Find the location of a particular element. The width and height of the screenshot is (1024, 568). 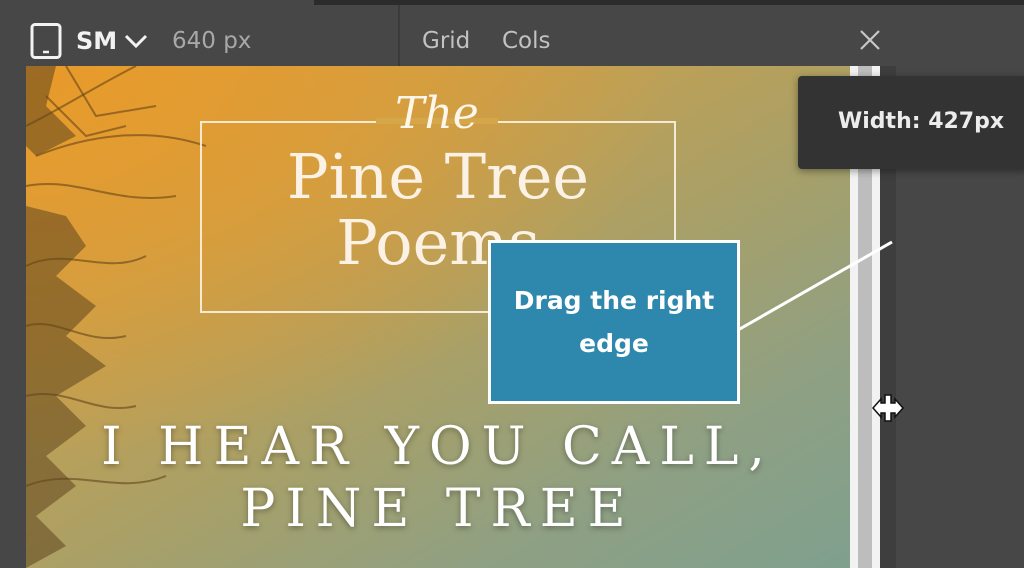

headline-line-1: I HEAR YOU CALL, is located at coordinates (438, 447).